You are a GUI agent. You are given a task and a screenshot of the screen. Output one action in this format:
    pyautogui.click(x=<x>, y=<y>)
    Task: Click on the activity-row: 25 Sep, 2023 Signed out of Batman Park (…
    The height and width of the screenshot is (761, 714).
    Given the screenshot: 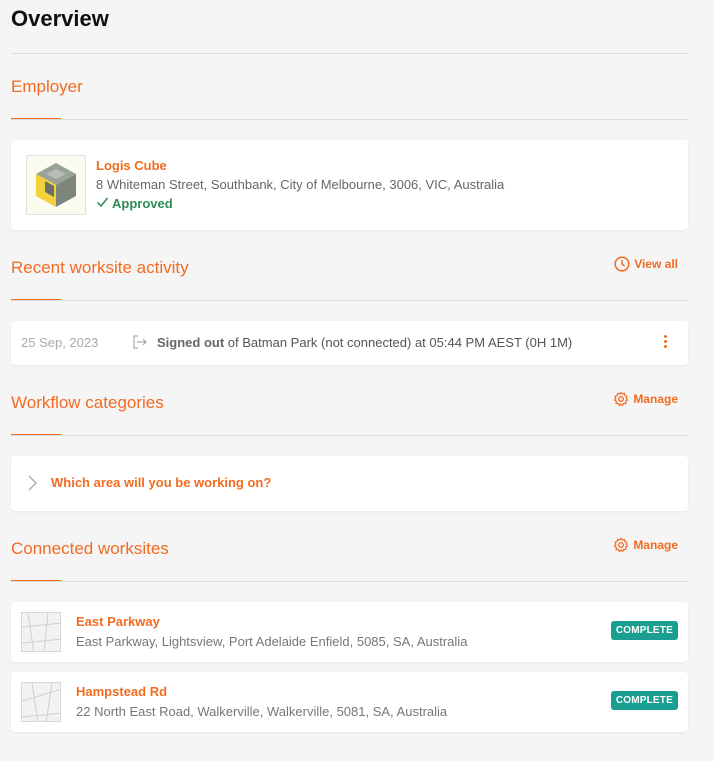 What is the action you would take?
    pyautogui.click(x=349, y=343)
    